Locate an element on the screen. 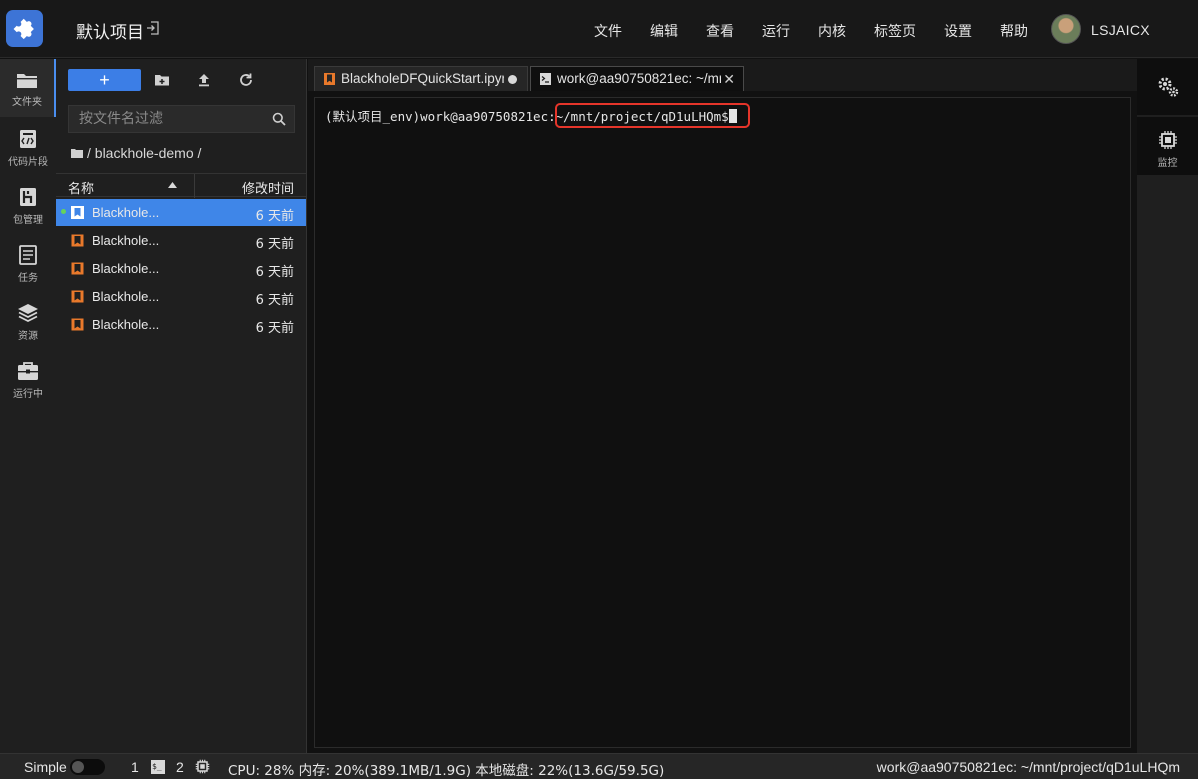 The image size is (1198, 779). top-bar: 默认项目 文件 编辑 查看 运行 内核 标签页 设置 帮助 LSJAICX is located at coordinates (599, 29).